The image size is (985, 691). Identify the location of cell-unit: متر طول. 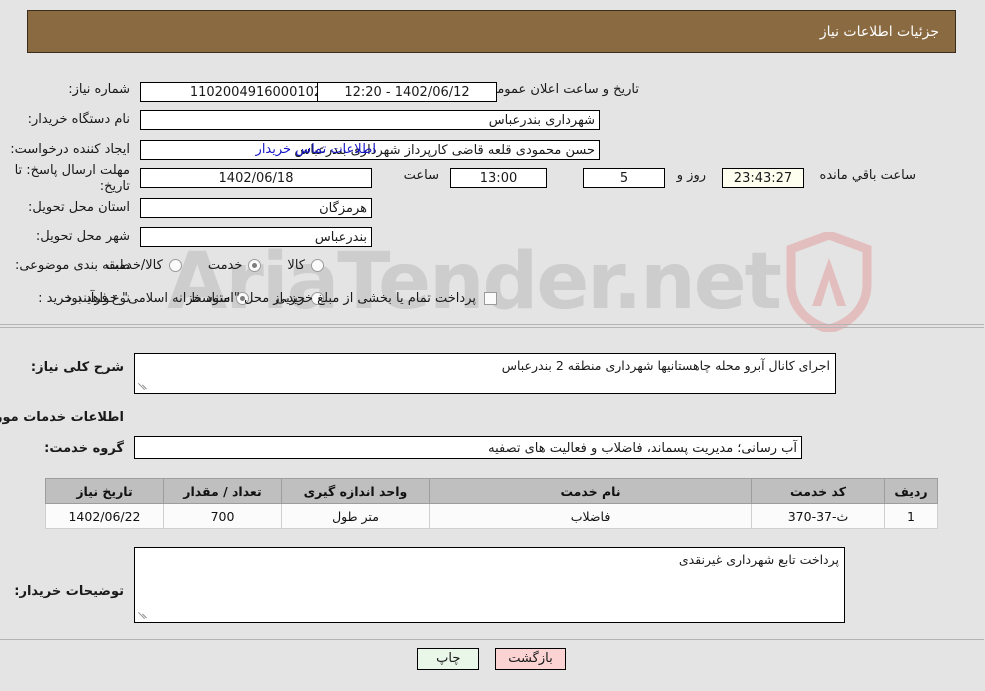
(356, 516).